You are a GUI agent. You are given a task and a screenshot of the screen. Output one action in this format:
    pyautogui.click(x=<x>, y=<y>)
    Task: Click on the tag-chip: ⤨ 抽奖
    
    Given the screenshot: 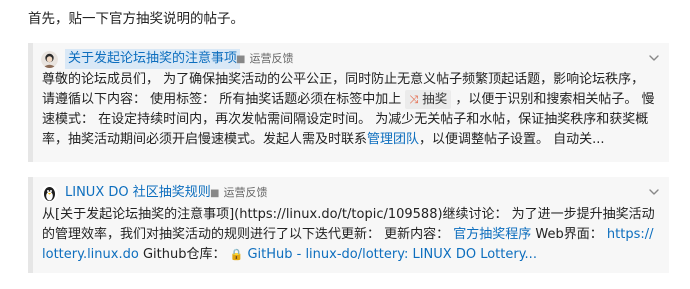 What is the action you would take?
    pyautogui.click(x=428, y=99)
    